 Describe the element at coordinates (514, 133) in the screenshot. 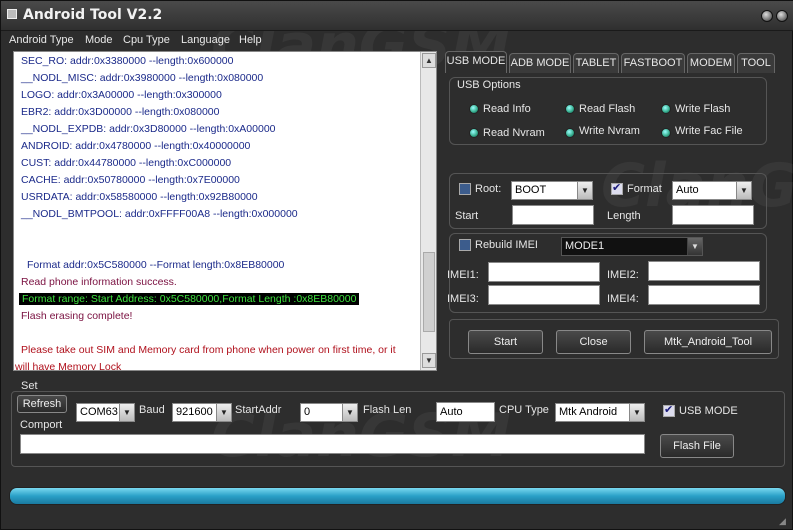

I see `option-read-nvram: Read Nvram` at that location.